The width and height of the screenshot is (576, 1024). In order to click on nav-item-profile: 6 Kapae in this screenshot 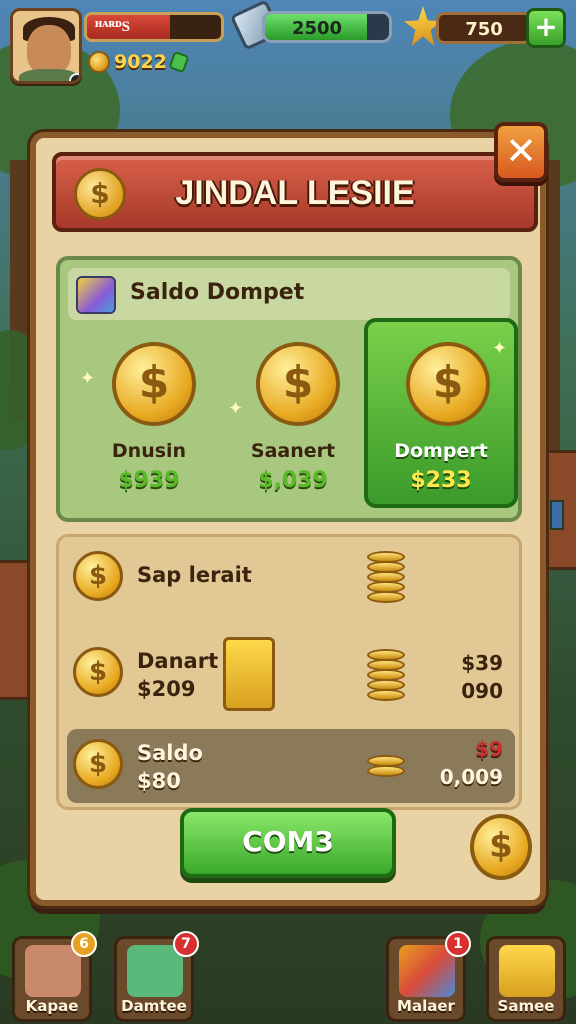, I will do `click(54, 976)`.